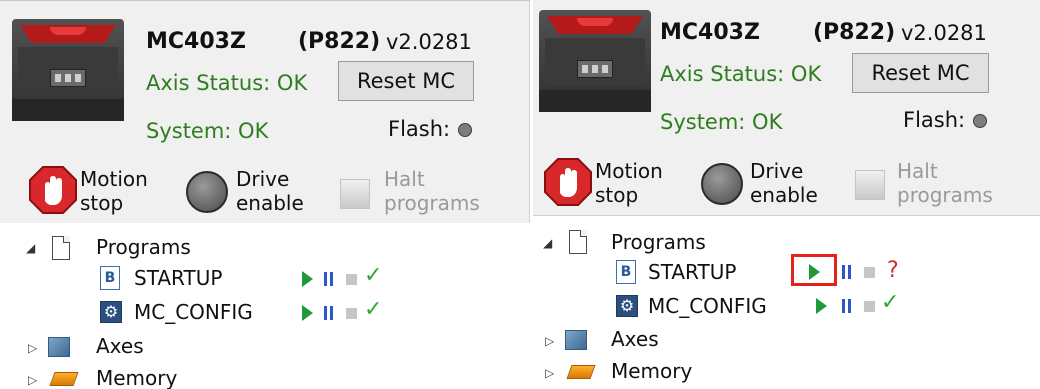 The width and height of the screenshot is (1040, 389). I want to click on status-question: ?, so click(893, 270).